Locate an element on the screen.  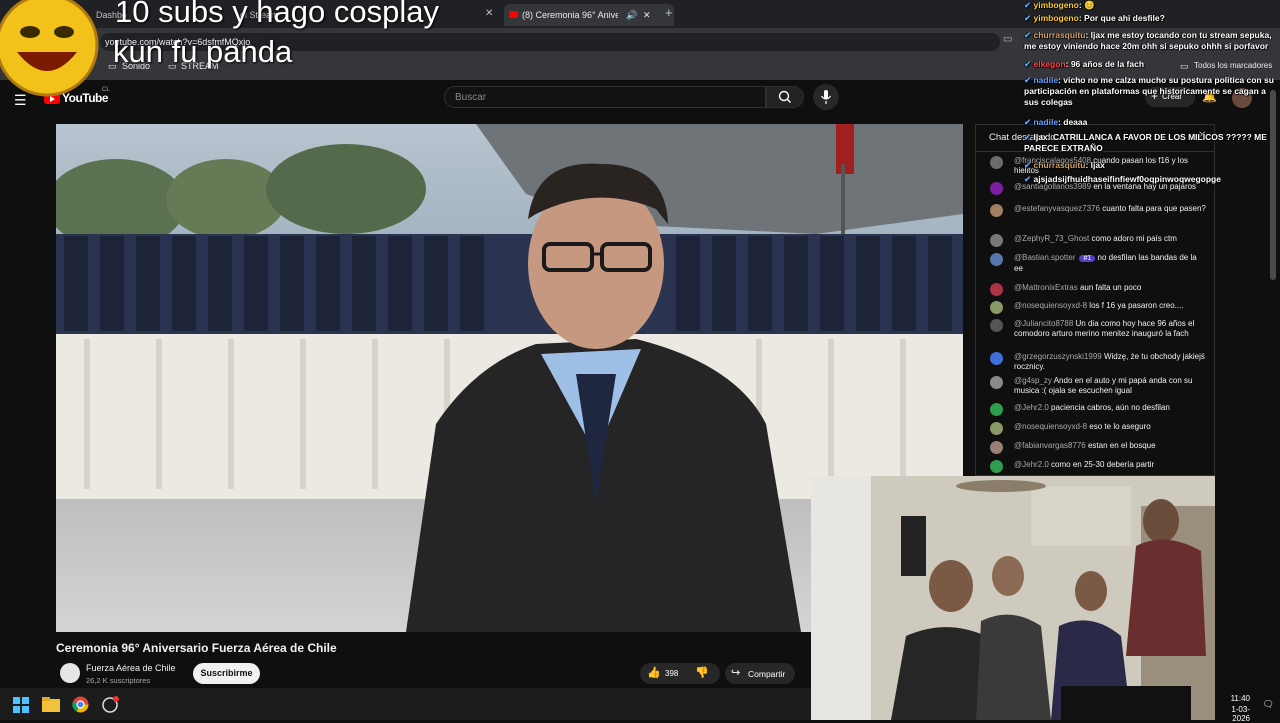
chat-author: @ZephyR_73_Ghost is located at coordinates (1051, 238).